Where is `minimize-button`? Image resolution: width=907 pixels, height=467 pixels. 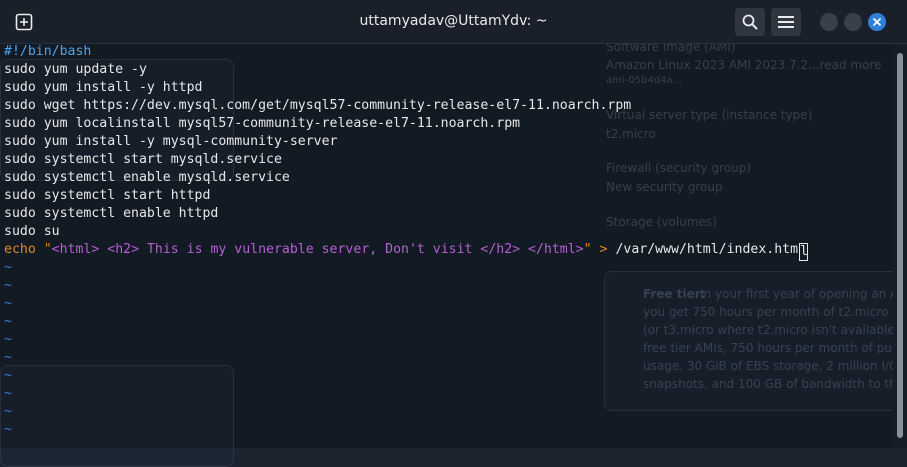
minimize-button is located at coordinates (829, 22).